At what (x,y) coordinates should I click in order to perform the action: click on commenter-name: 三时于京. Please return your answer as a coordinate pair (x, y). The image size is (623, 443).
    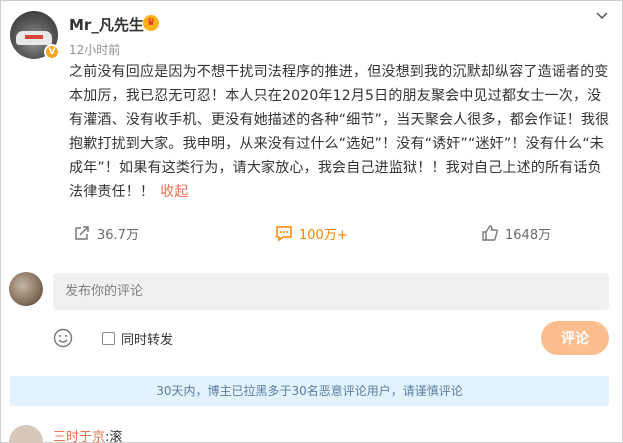
    Looking at the image, I should click on (79, 436).